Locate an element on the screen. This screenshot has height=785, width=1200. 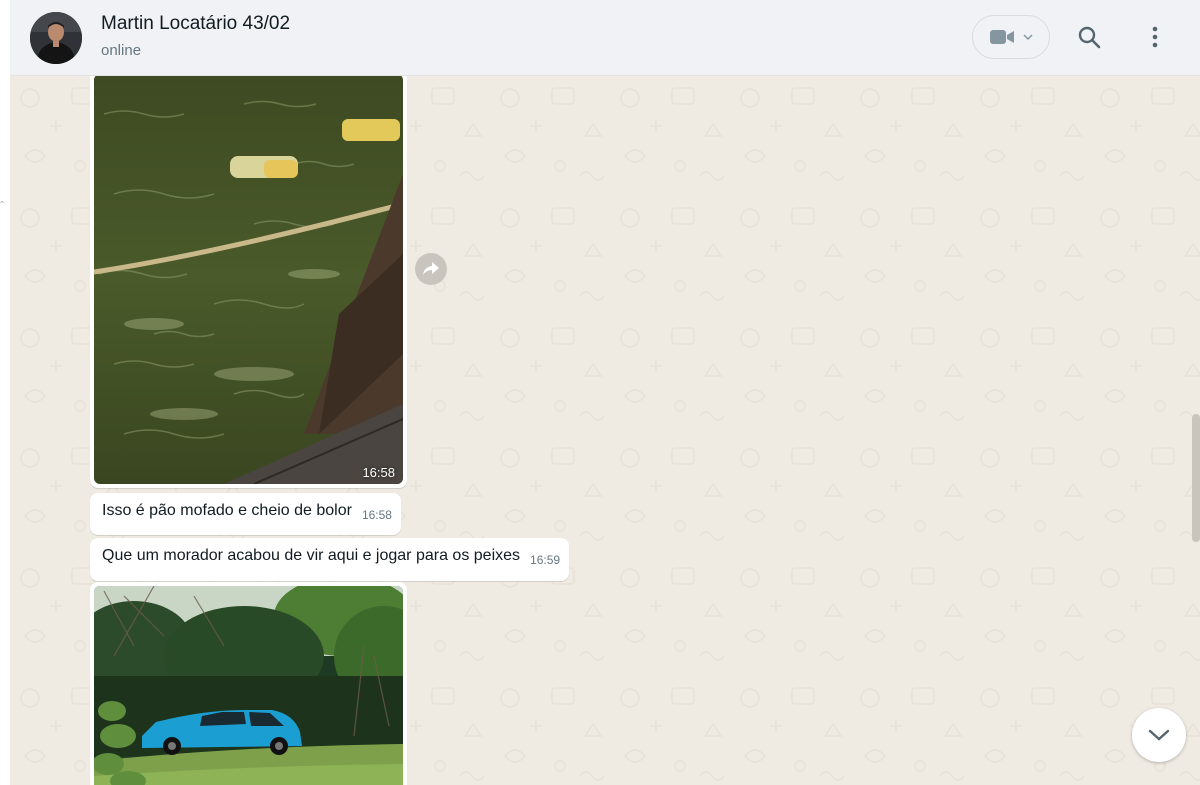
image-message-bubble: 16:58 is located at coordinates (248, 282).